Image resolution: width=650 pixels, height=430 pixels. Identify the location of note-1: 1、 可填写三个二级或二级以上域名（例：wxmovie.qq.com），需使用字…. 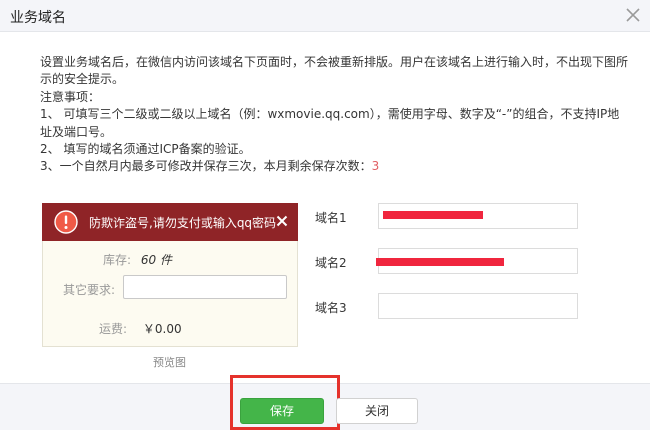
(330, 123).